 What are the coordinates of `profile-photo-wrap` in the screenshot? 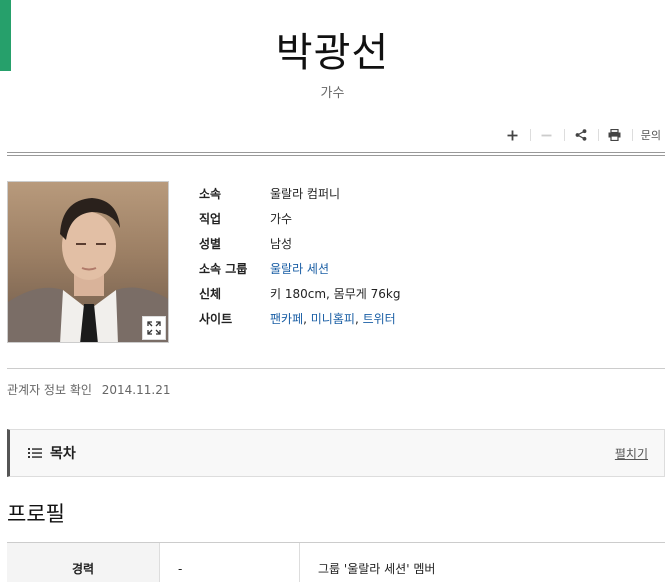 It's located at (88, 262).